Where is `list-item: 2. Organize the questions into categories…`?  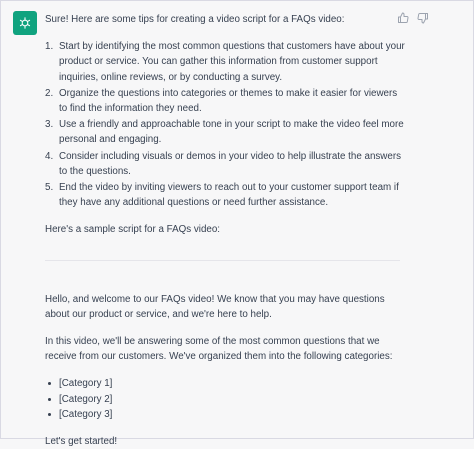 list-item: 2. Organize the questions into categories… is located at coordinates (226, 101).